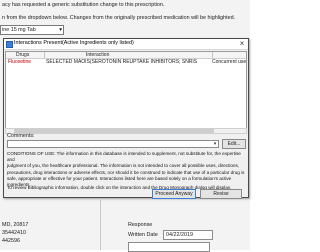  Describe the element at coordinates (14, 233) in the screenshot. I see `left-line-2: 35442410` at that location.